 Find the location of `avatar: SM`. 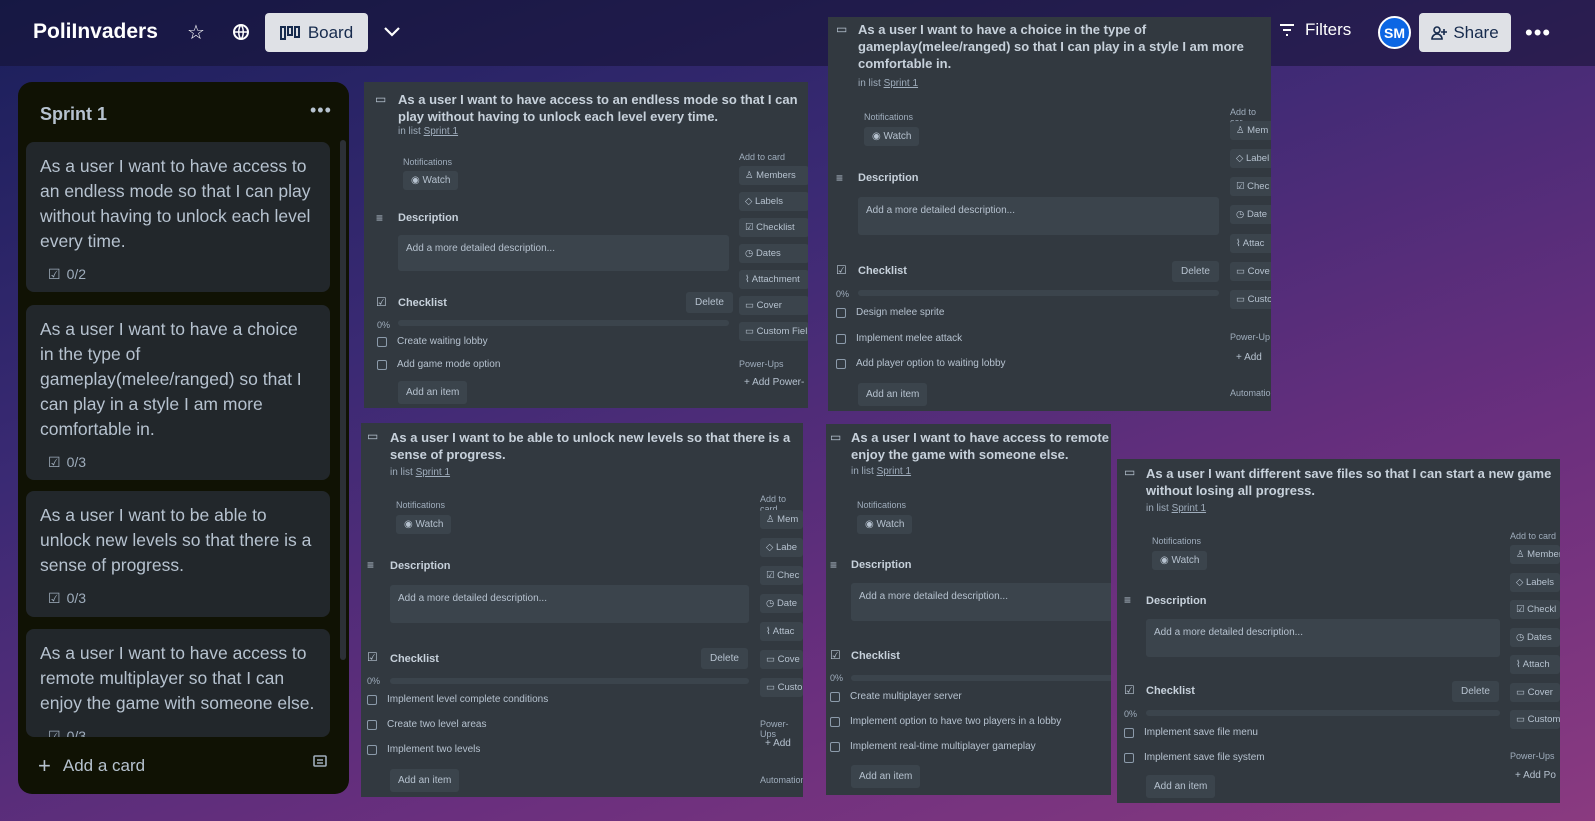

avatar: SM is located at coordinates (1394, 32).